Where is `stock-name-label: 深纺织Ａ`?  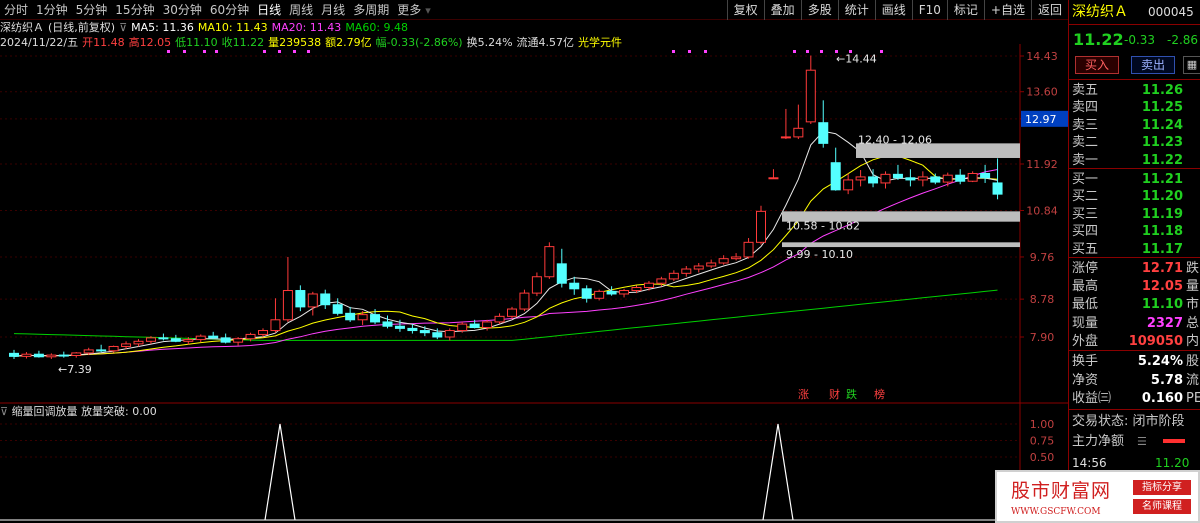 stock-name-label: 深纺织Ａ is located at coordinates (22, 27).